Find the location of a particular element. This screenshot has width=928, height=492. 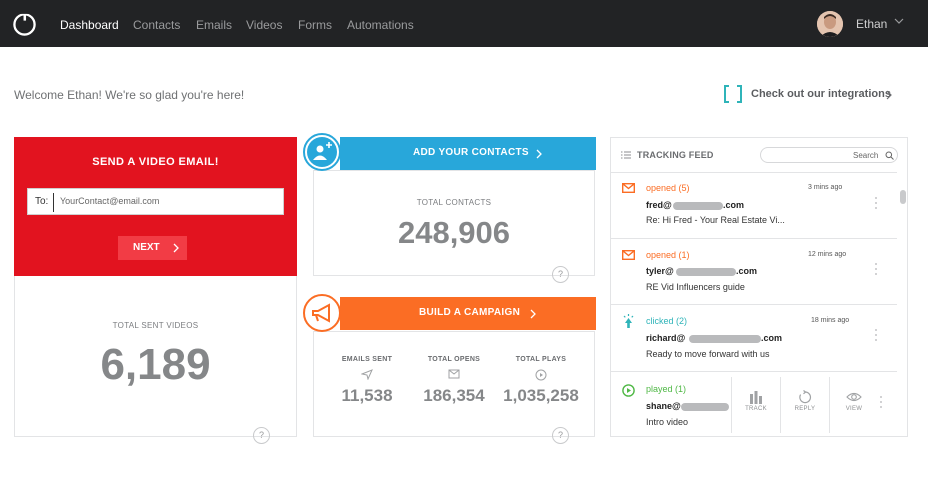

feed-scrollbar is located at coordinates (903, 197).